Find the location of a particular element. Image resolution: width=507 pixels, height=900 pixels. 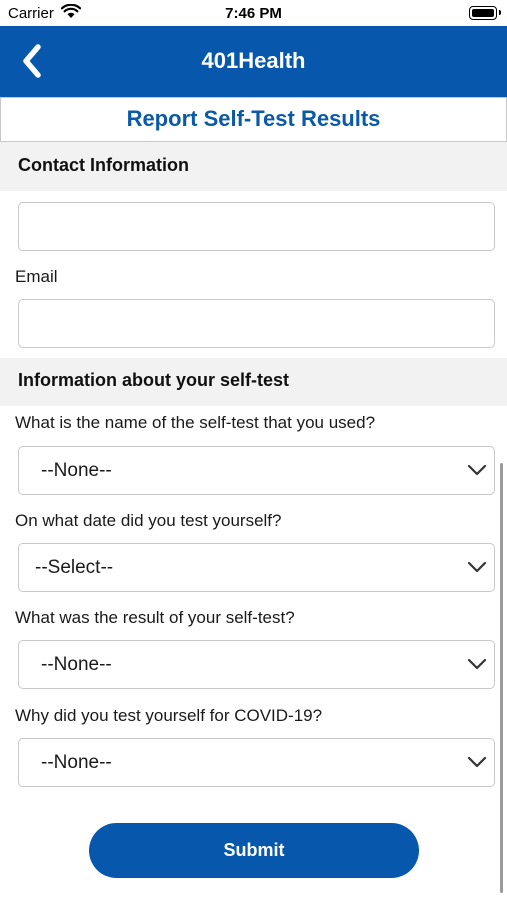

selftest-section-title: Information about your self-test is located at coordinates (154, 380).